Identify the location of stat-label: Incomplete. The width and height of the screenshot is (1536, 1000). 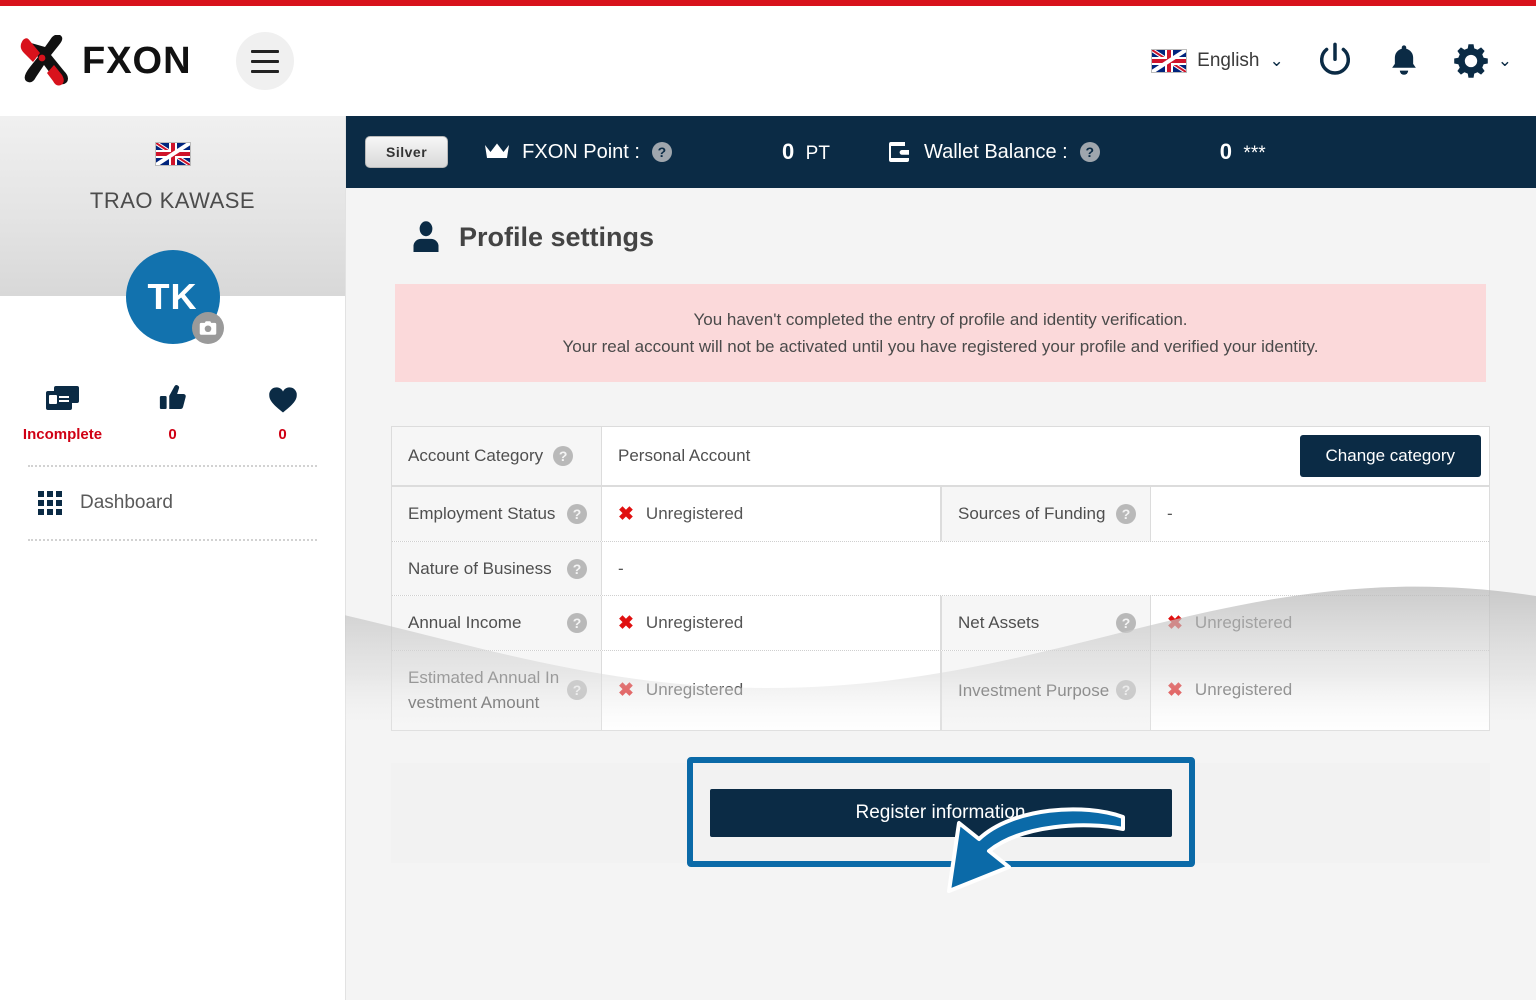
(62, 434).